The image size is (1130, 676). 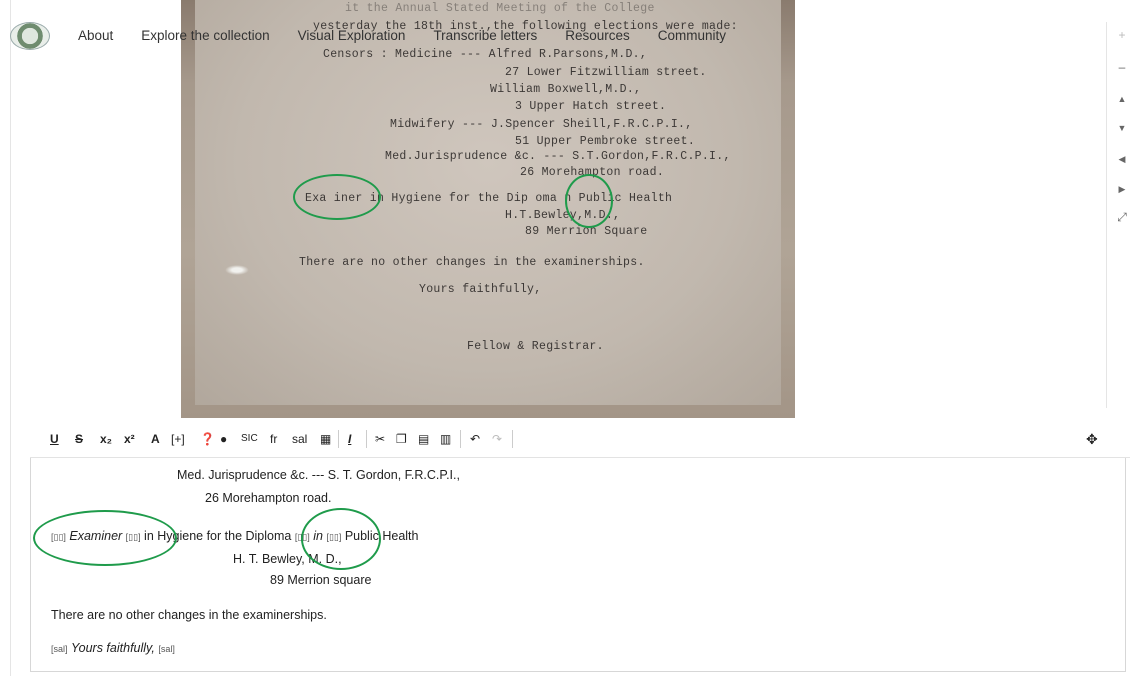 I want to click on nav-about: About, so click(x=95, y=36).